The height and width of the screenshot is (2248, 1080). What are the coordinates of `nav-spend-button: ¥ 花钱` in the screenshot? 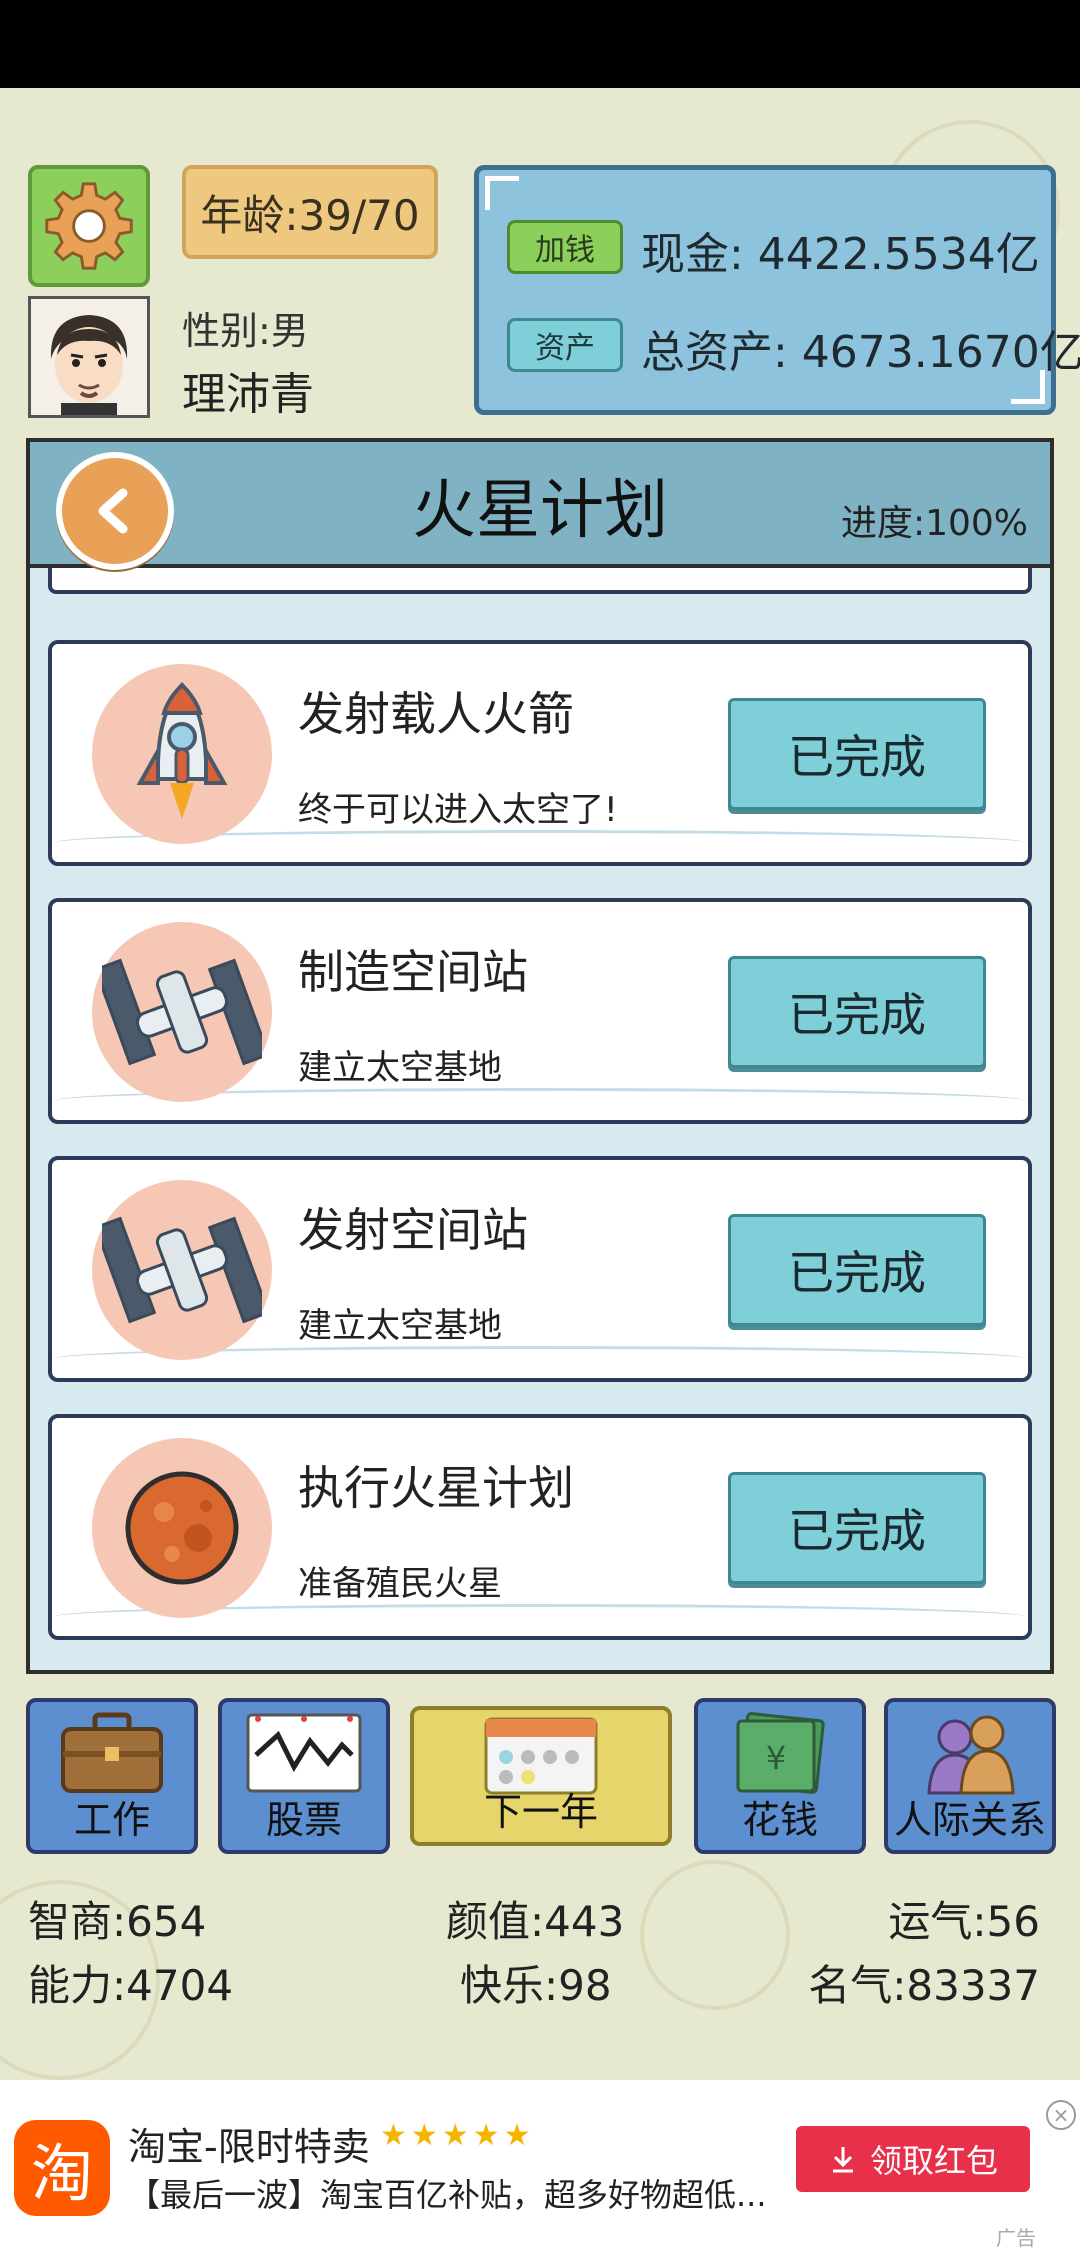 It's located at (780, 1776).